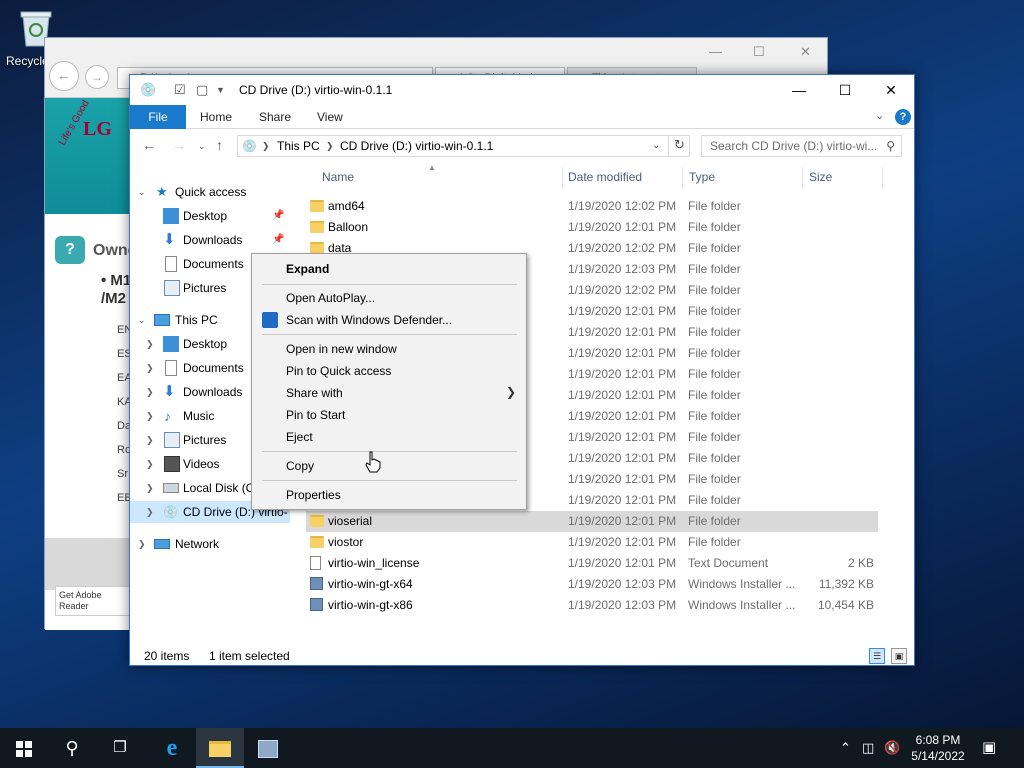  Describe the element at coordinates (97, 77) in the screenshot. I see `ie-forward-icon: →` at that location.